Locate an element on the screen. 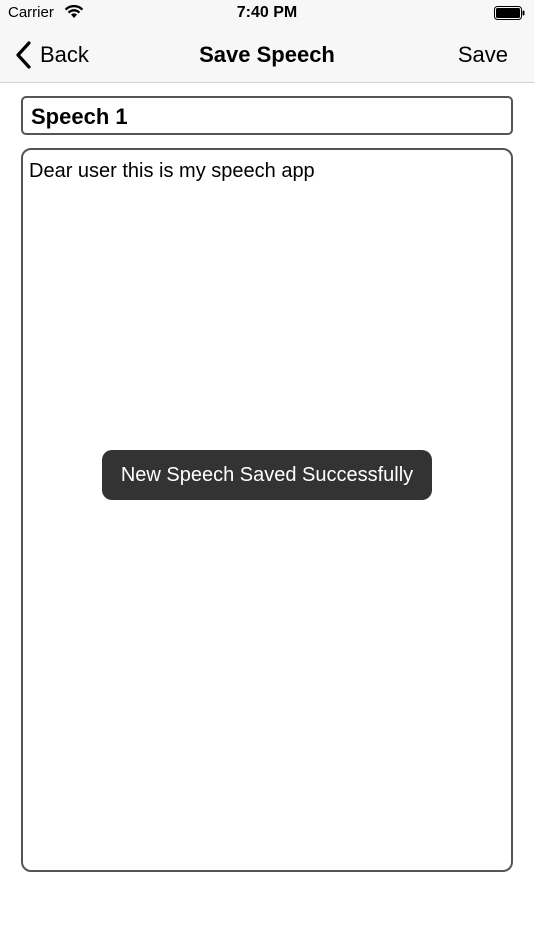  success-toast: New Speech Saved Successfully is located at coordinates (267, 475).